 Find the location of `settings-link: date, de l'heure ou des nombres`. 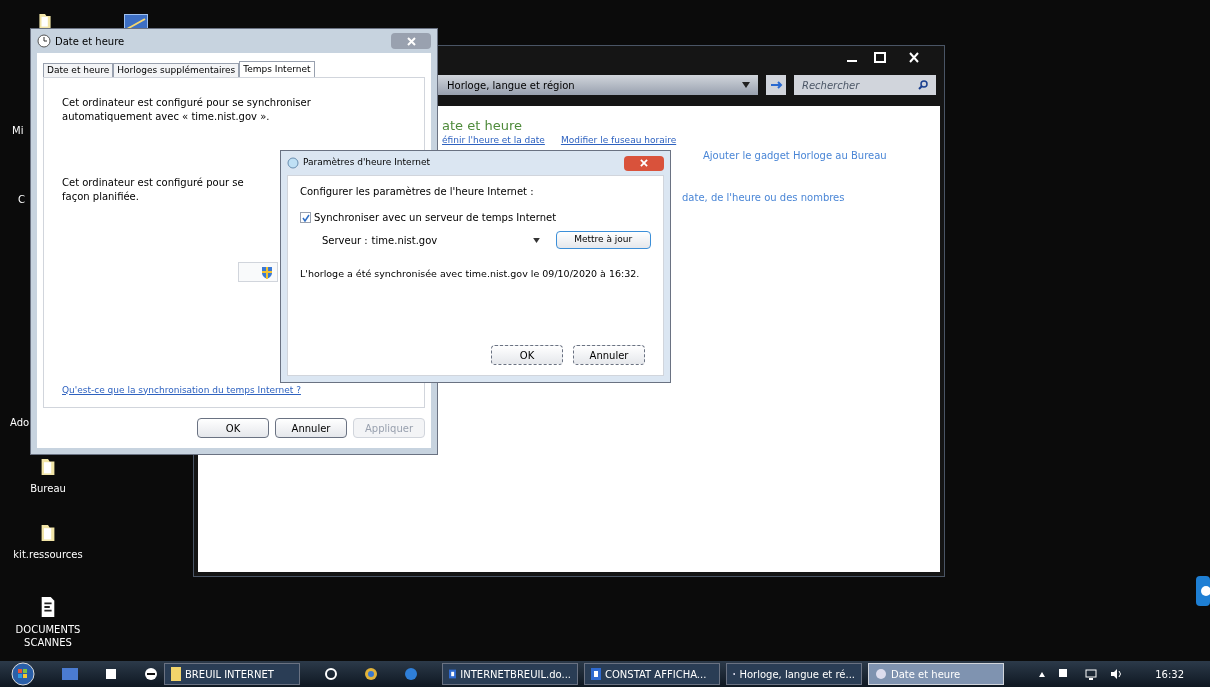

settings-link: date, de l'heure ou des nombres is located at coordinates (763, 197).